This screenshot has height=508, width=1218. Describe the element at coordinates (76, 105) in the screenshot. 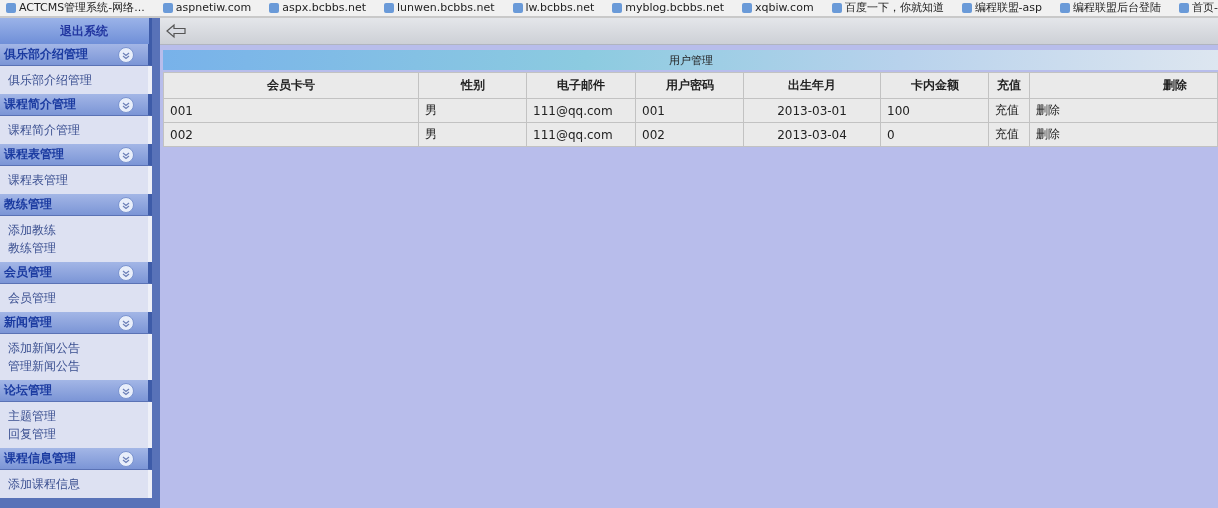

I see `menu-group-header: 课程简介管理` at that location.